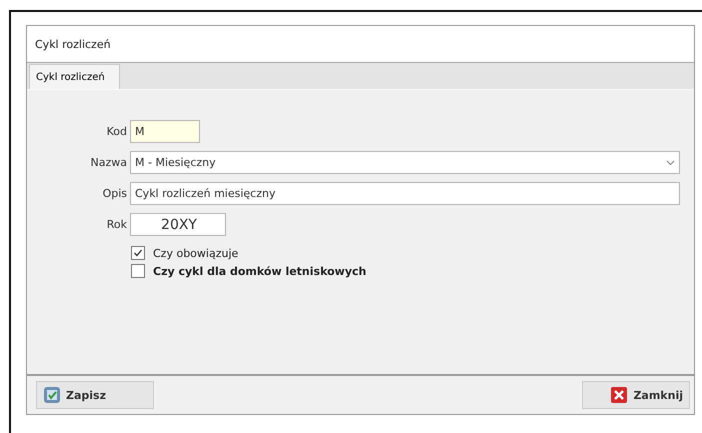  I want to click on close-icon, so click(619, 395).